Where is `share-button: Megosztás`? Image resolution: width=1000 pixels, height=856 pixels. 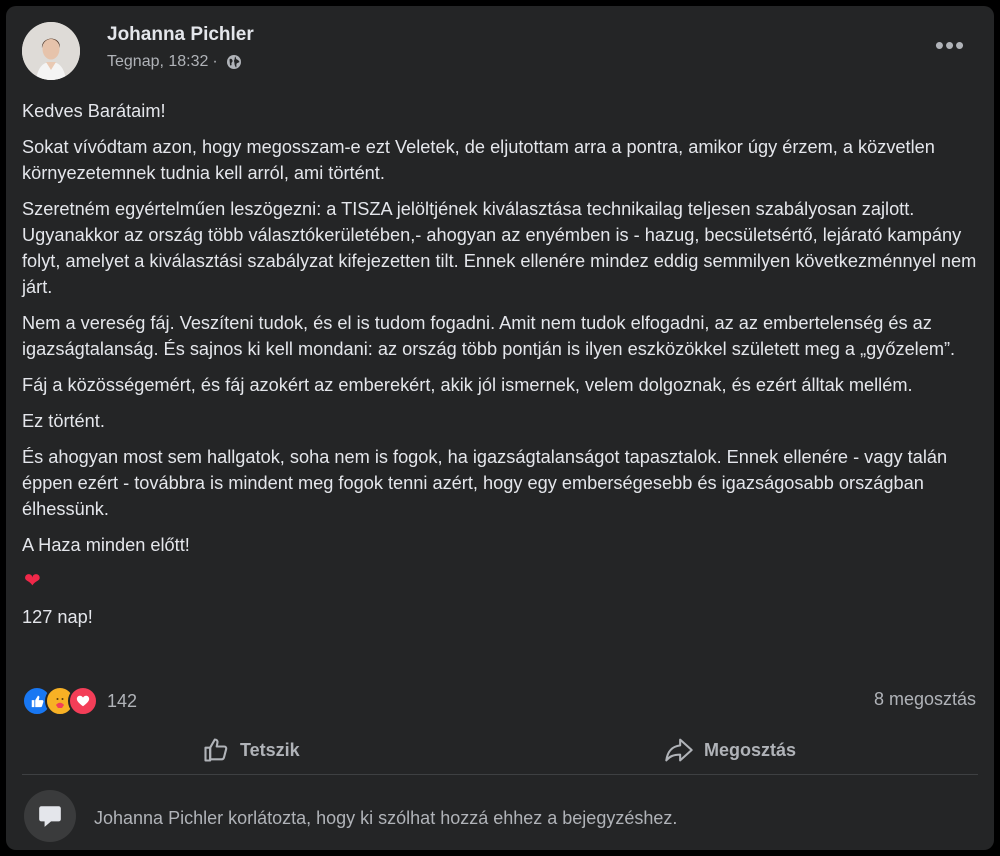
share-button: Megosztás is located at coordinates (730, 750).